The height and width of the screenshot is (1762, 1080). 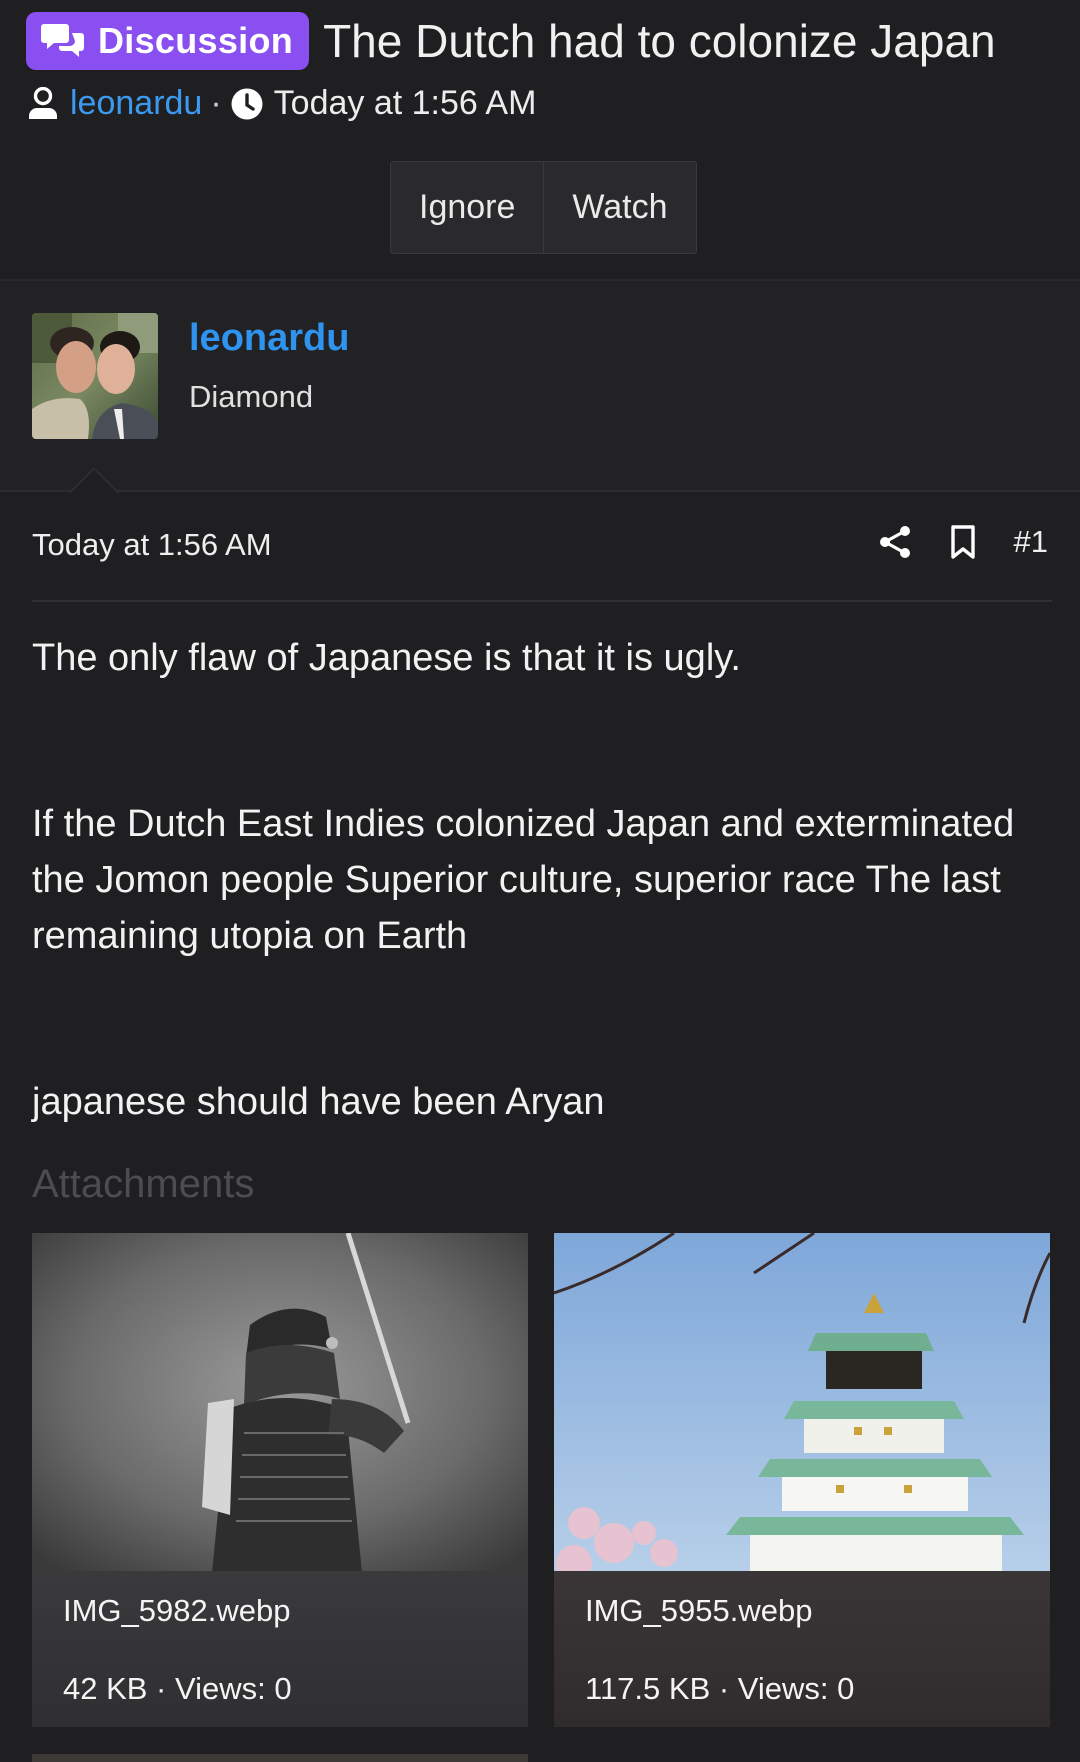 I want to click on share-icon, so click(x=895, y=542).